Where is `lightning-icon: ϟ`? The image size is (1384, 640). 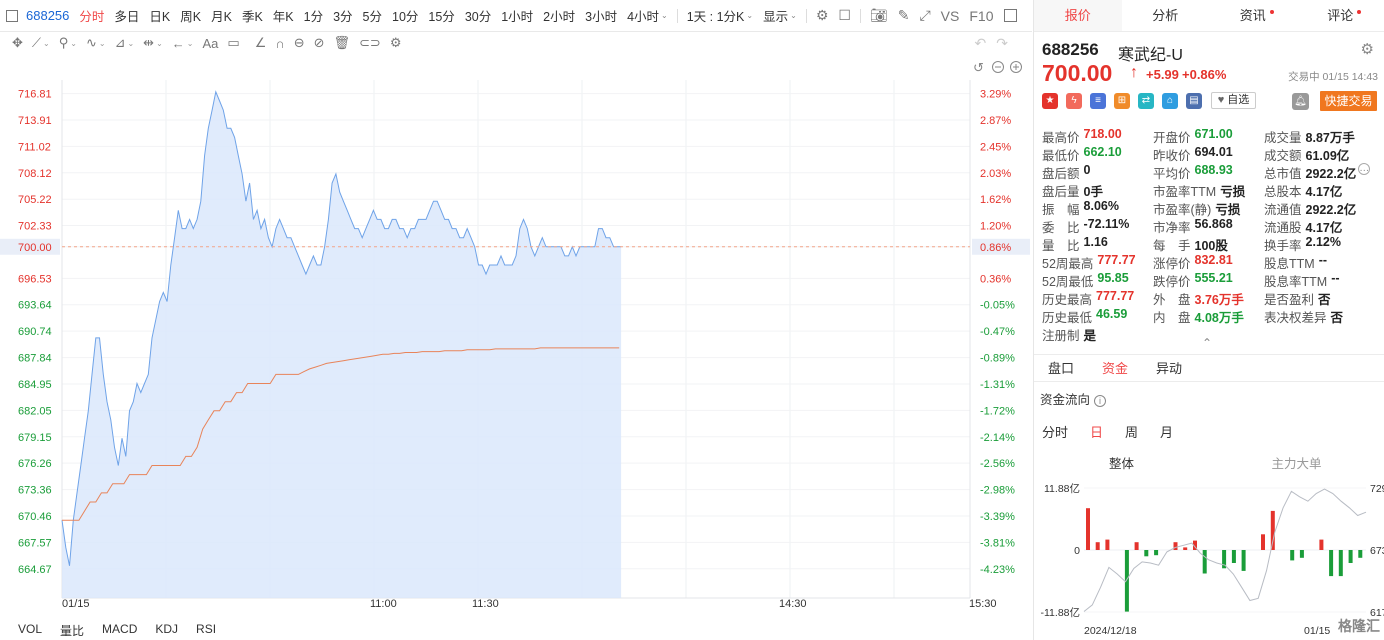
lightning-icon: ϟ is located at coordinates (1074, 101).